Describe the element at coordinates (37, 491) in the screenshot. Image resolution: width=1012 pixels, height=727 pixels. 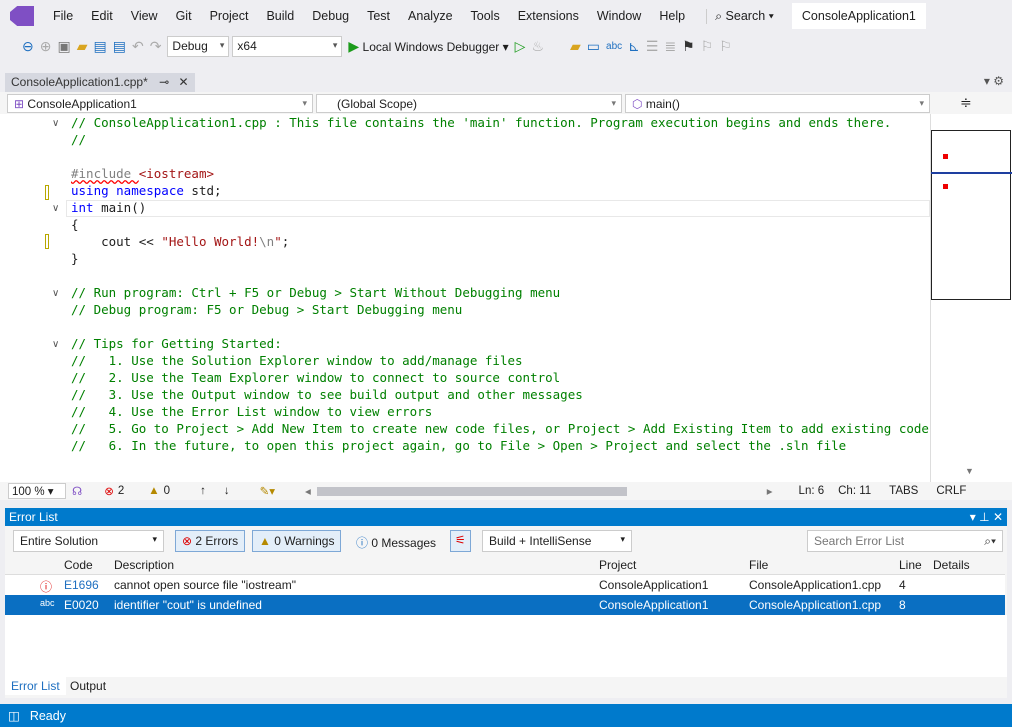
I see `zoom-select: 100 % ▾` at that location.